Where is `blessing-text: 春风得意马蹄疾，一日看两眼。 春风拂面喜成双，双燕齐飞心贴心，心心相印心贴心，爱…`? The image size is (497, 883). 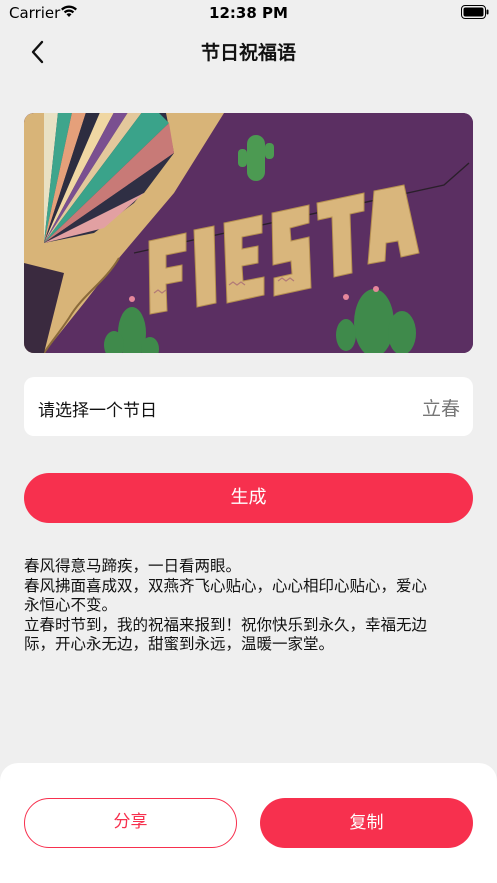 blessing-text: 春风得意马蹄疾，一日看两眼。 春风拂面喜成双，双燕齐飞心贴心，心心相印心贴心，爱… is located at coordinates (248, 606).